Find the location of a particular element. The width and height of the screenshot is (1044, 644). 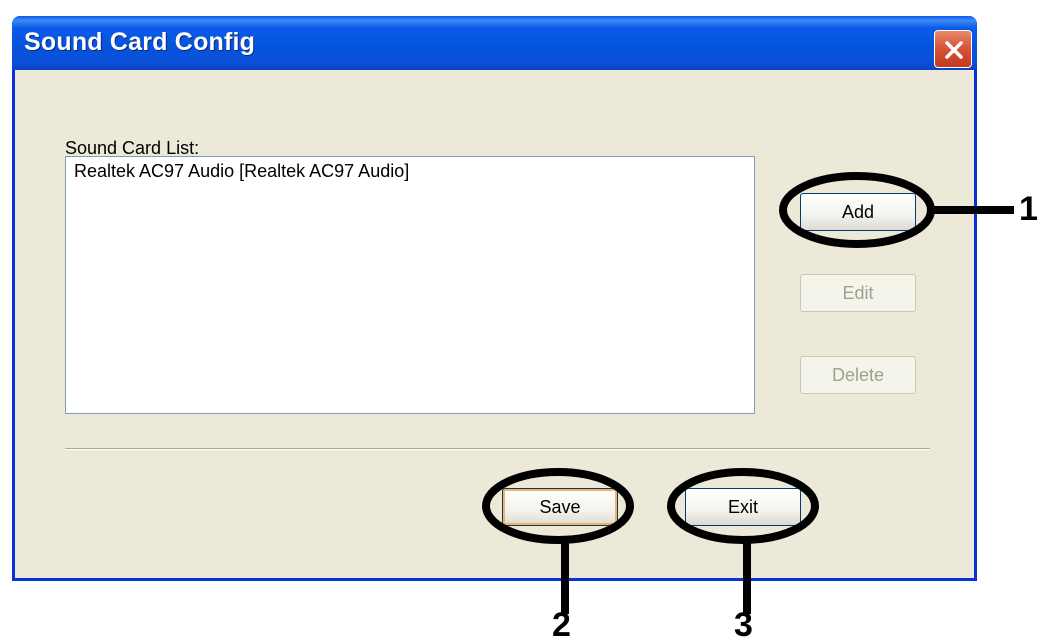

save-button: Save is located at coordinates (560, 507).